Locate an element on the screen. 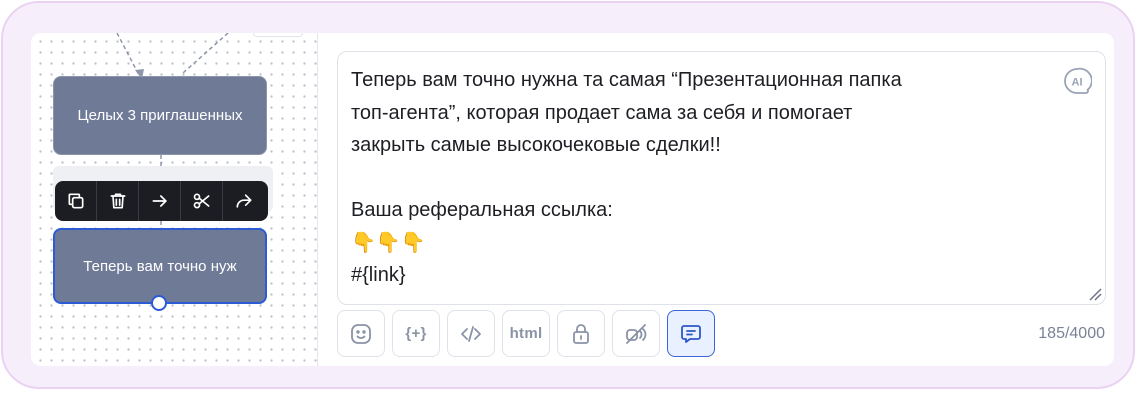 This screenshot has width=1140, height=394. share-button is located at coordinates (244, 201).